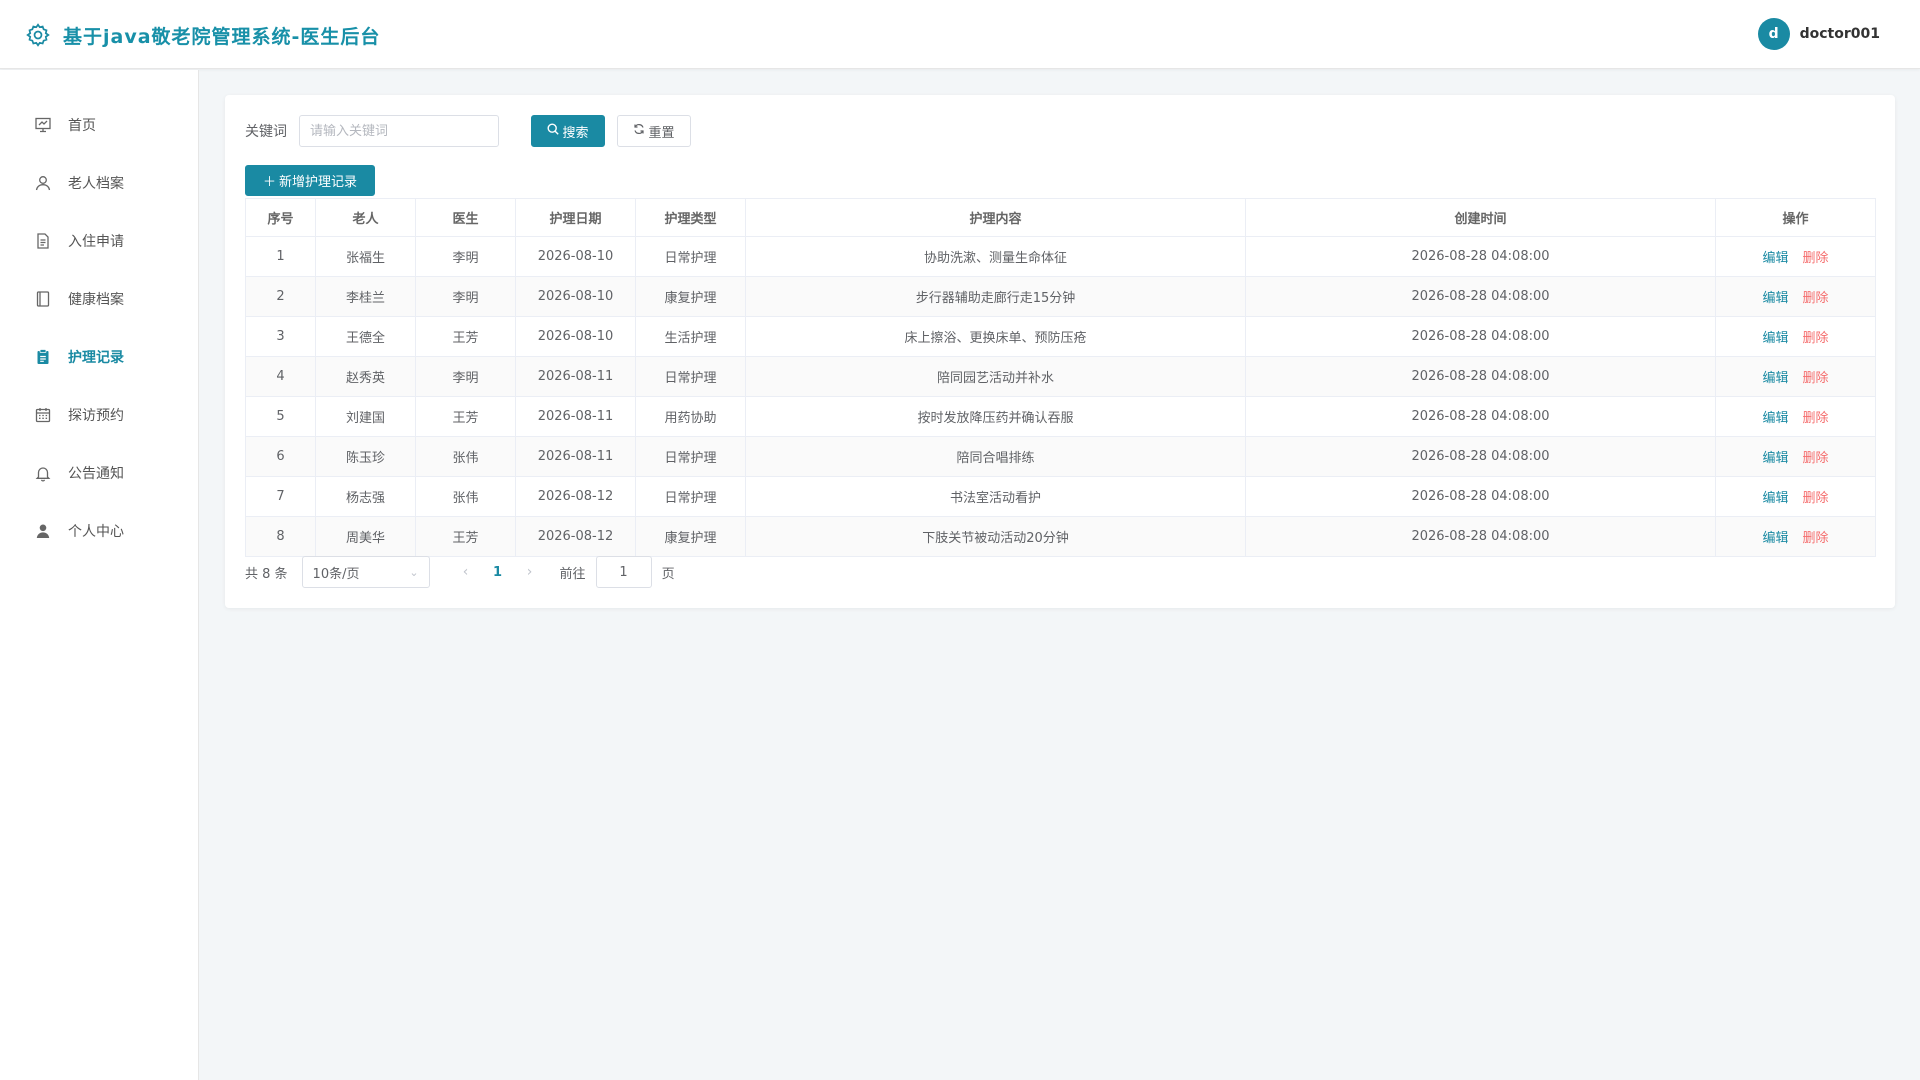  What do you see at coordinates (99, 183) in the screenshot?
I see `sidebar-item-elder-files: 老人档案` at bounding box center [99, 183].